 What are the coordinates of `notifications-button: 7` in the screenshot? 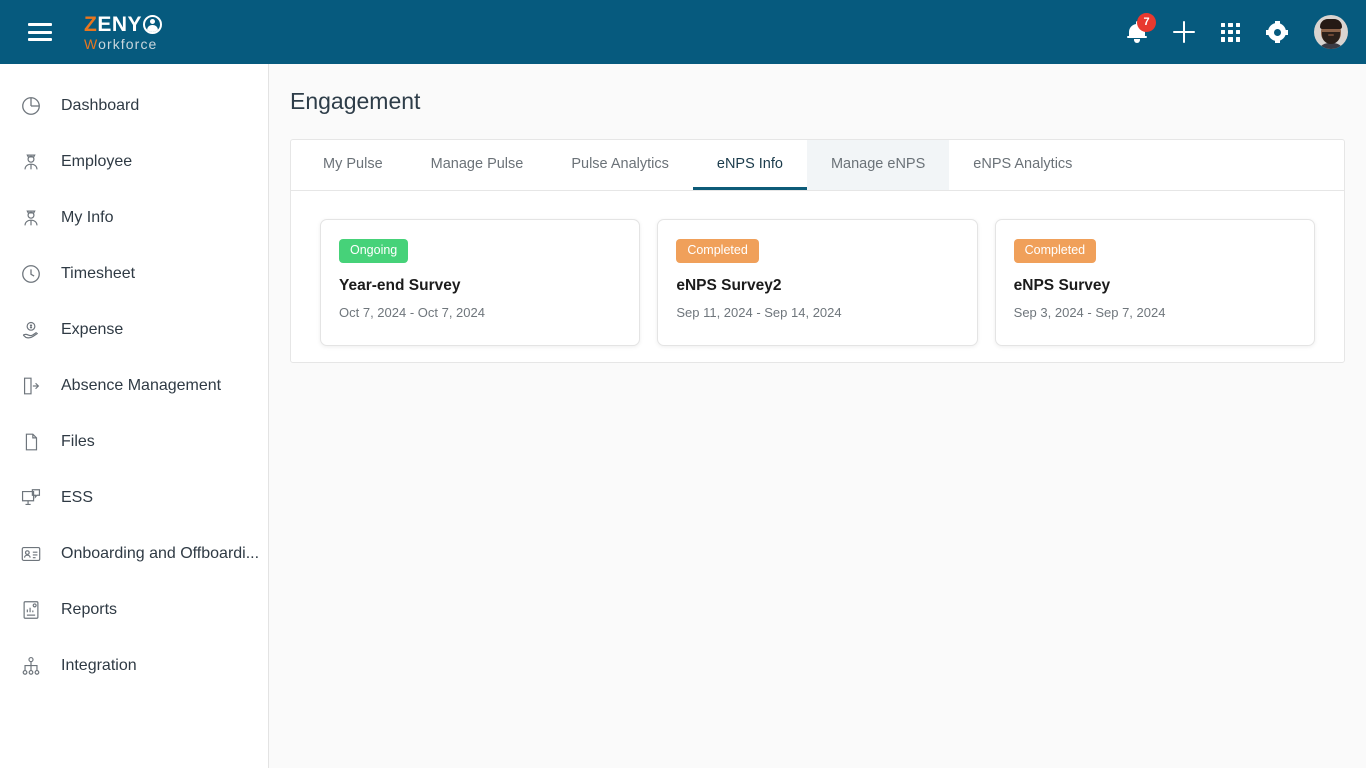 It's located at (1141, 28).